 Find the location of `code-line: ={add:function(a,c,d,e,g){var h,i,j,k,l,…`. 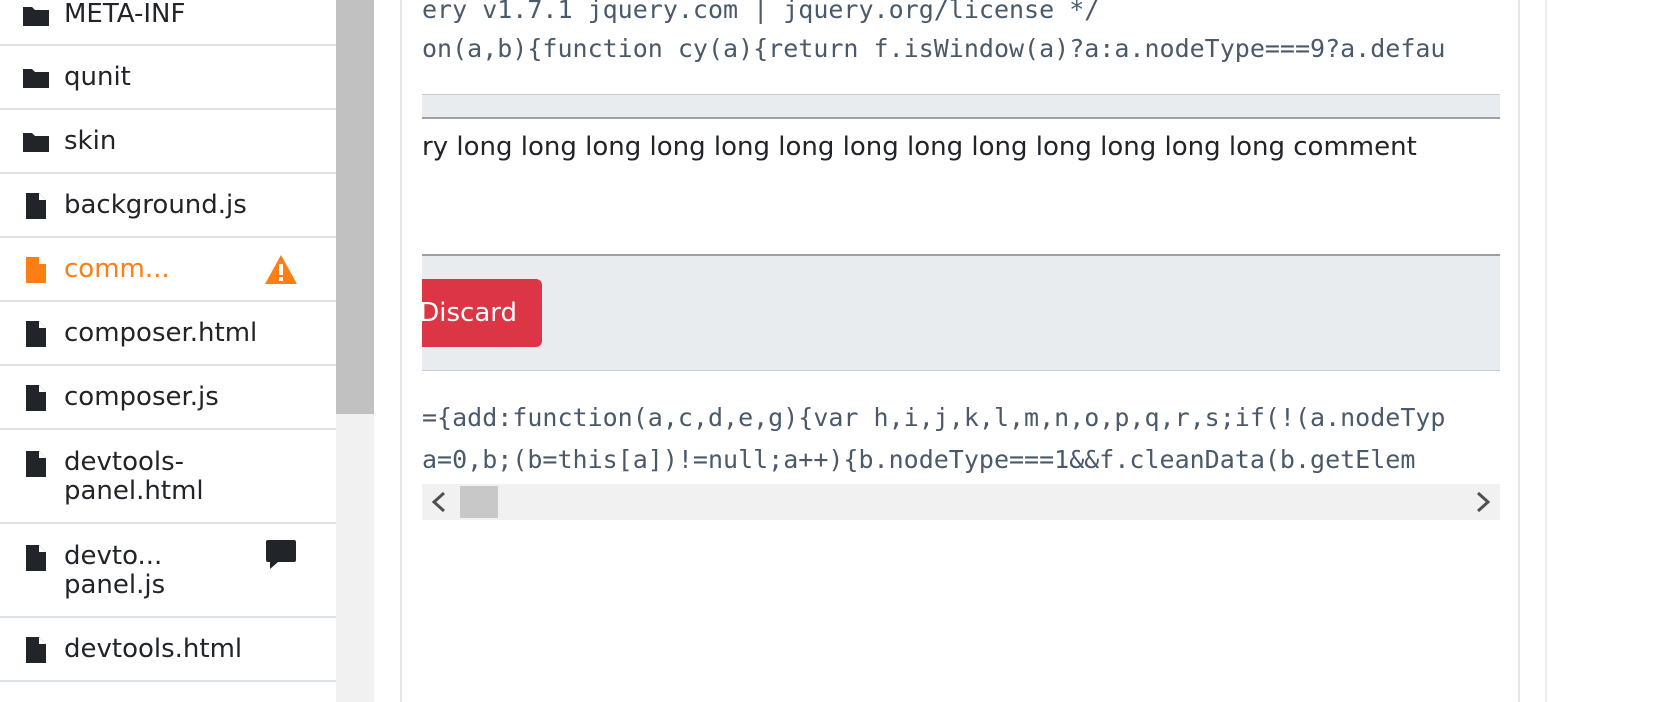

code-line: ={add:function(a,c,d,e,g){var h,i,j,k,l,… is located at coordinates (934, 417).